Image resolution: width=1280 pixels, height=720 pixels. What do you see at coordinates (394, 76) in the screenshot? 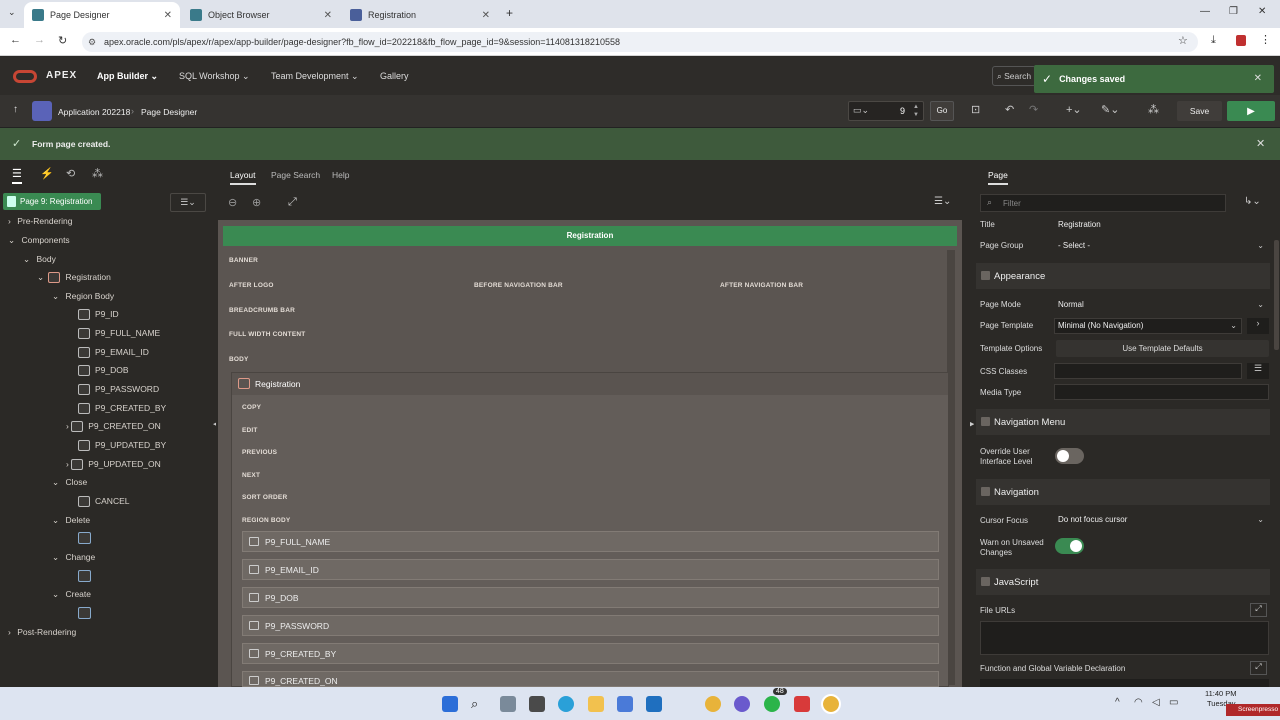
I see `nav-gallery: Gallery` at bounding box center [394, 76].